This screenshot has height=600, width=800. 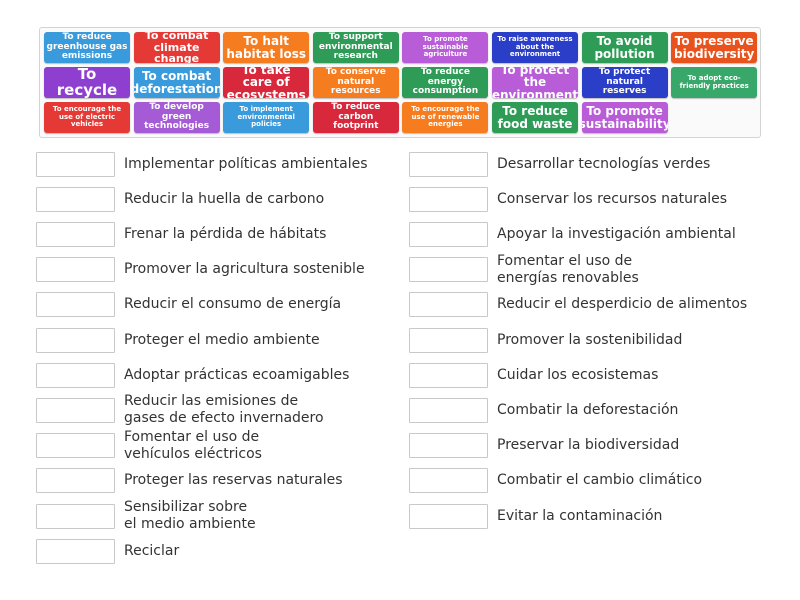 I want to click on match-label: Proteger el medio ambiente, so click(x=222, y=339).